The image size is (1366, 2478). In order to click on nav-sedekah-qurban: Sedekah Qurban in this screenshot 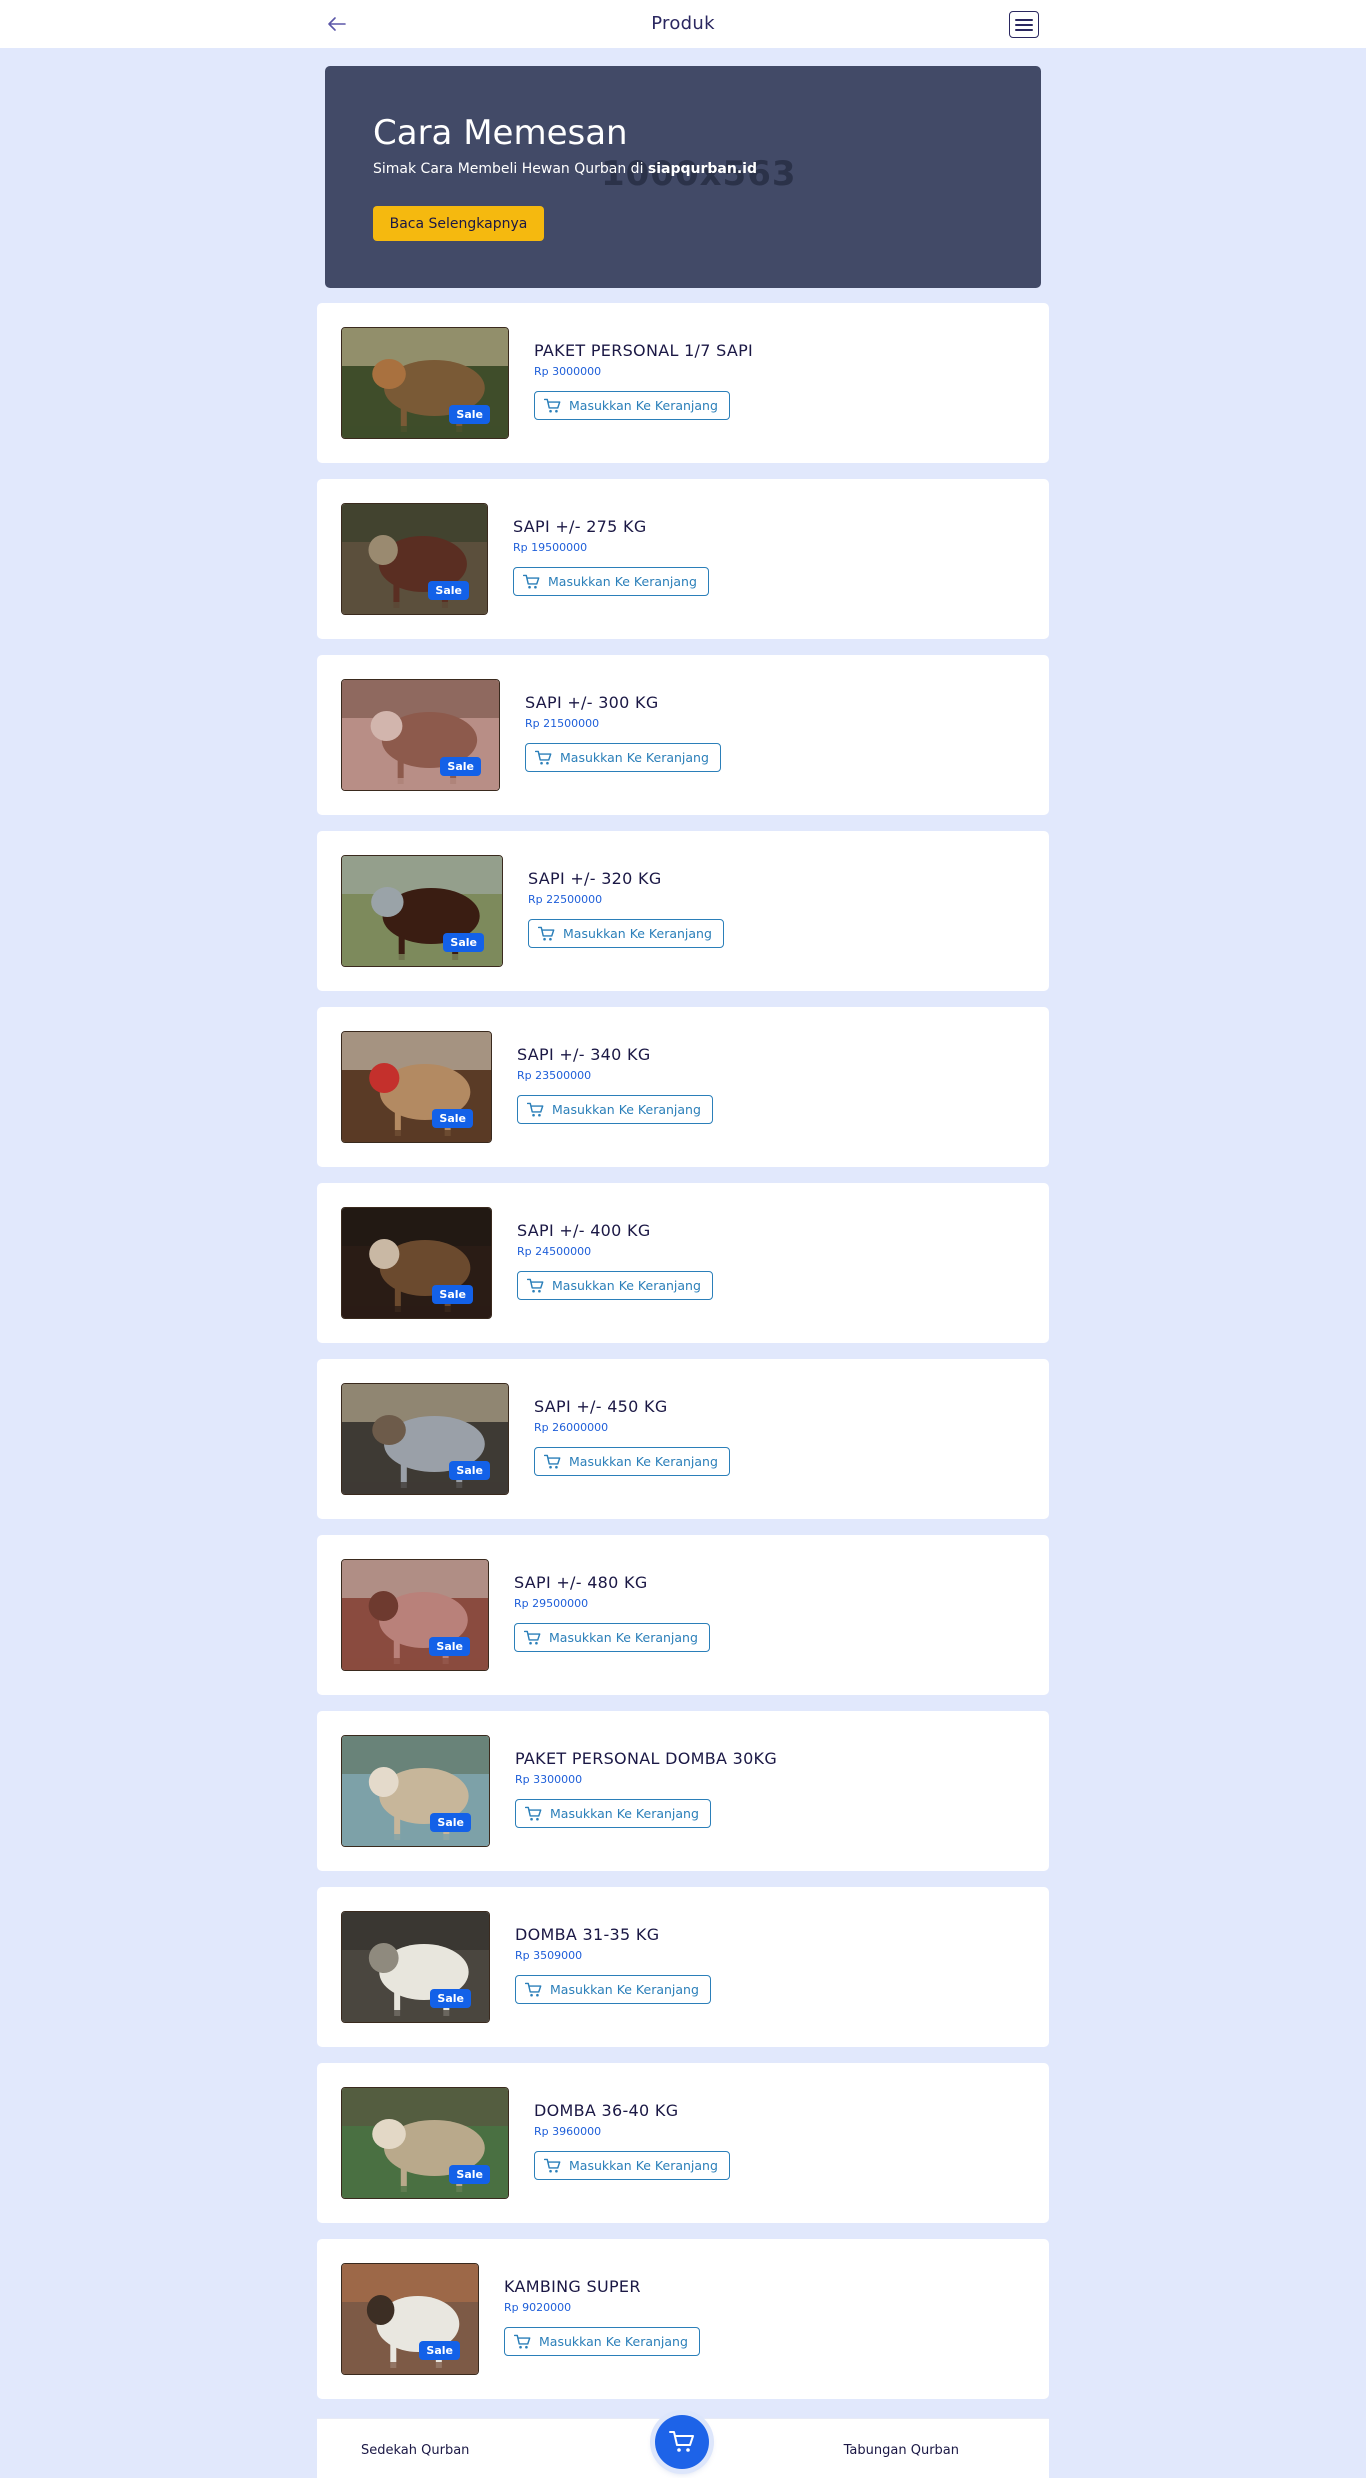, I will do `click(415, 2450)`.